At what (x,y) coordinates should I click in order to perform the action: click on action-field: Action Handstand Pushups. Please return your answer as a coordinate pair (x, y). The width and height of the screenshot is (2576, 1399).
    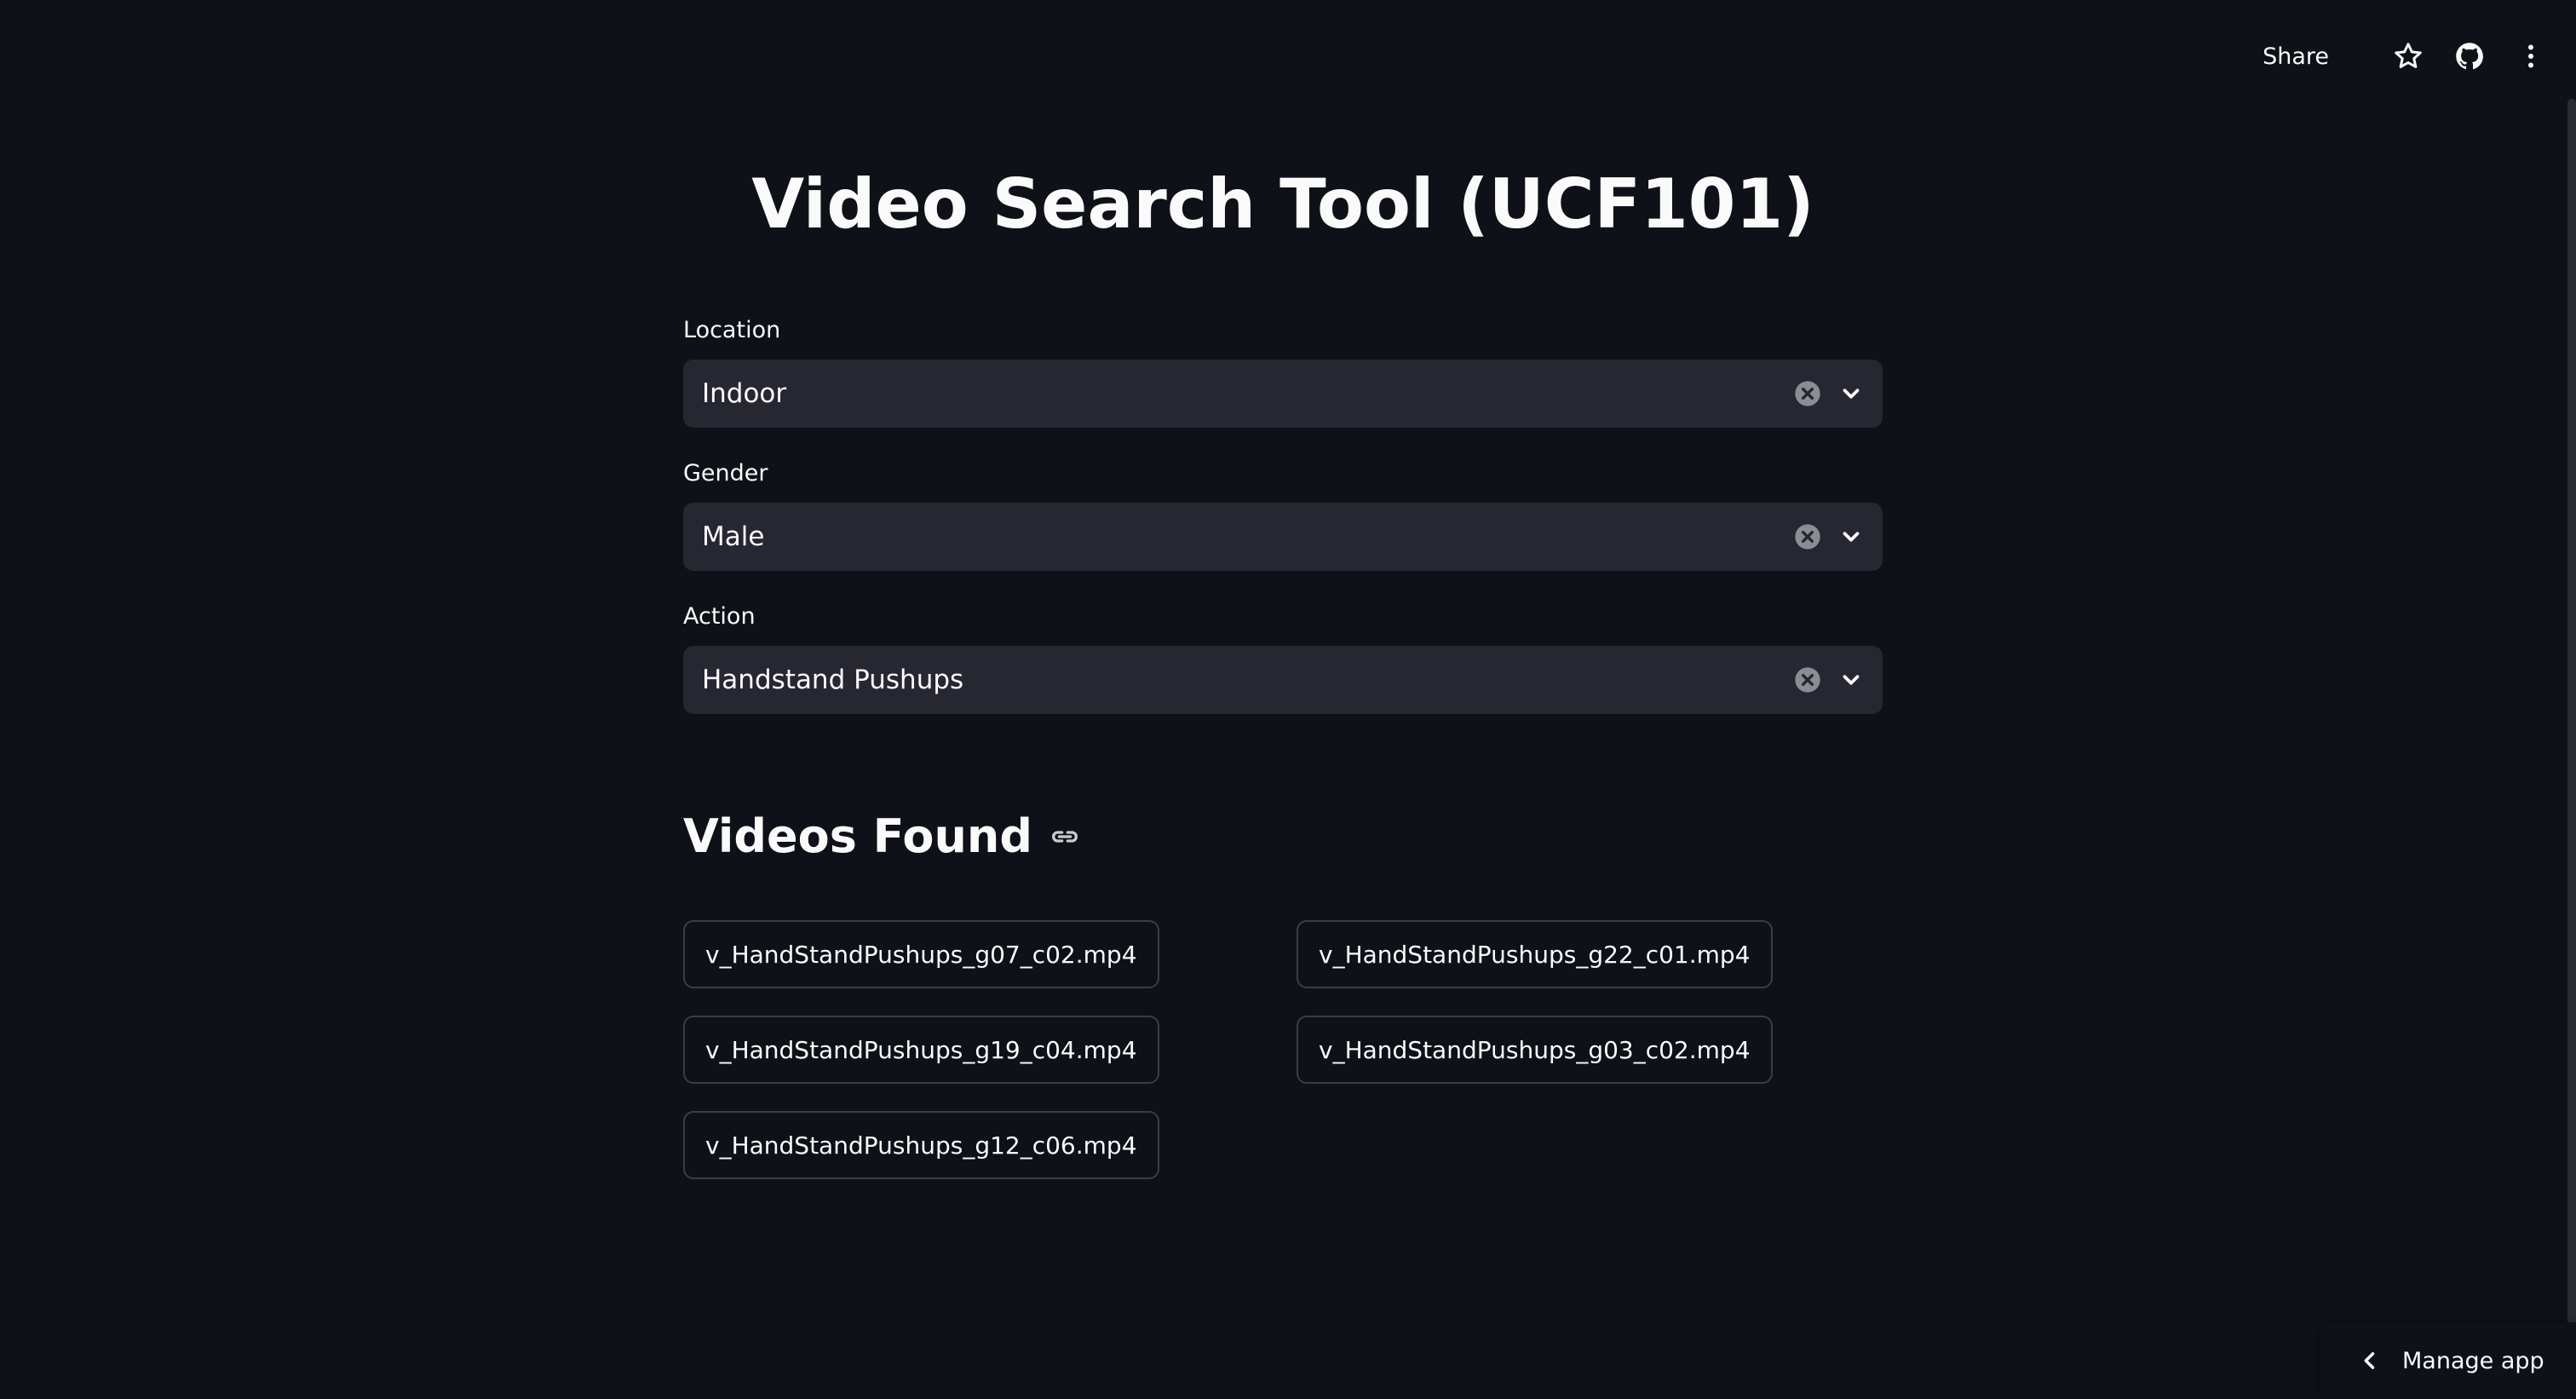
    Looking at the image, I should click on (1283, 657).